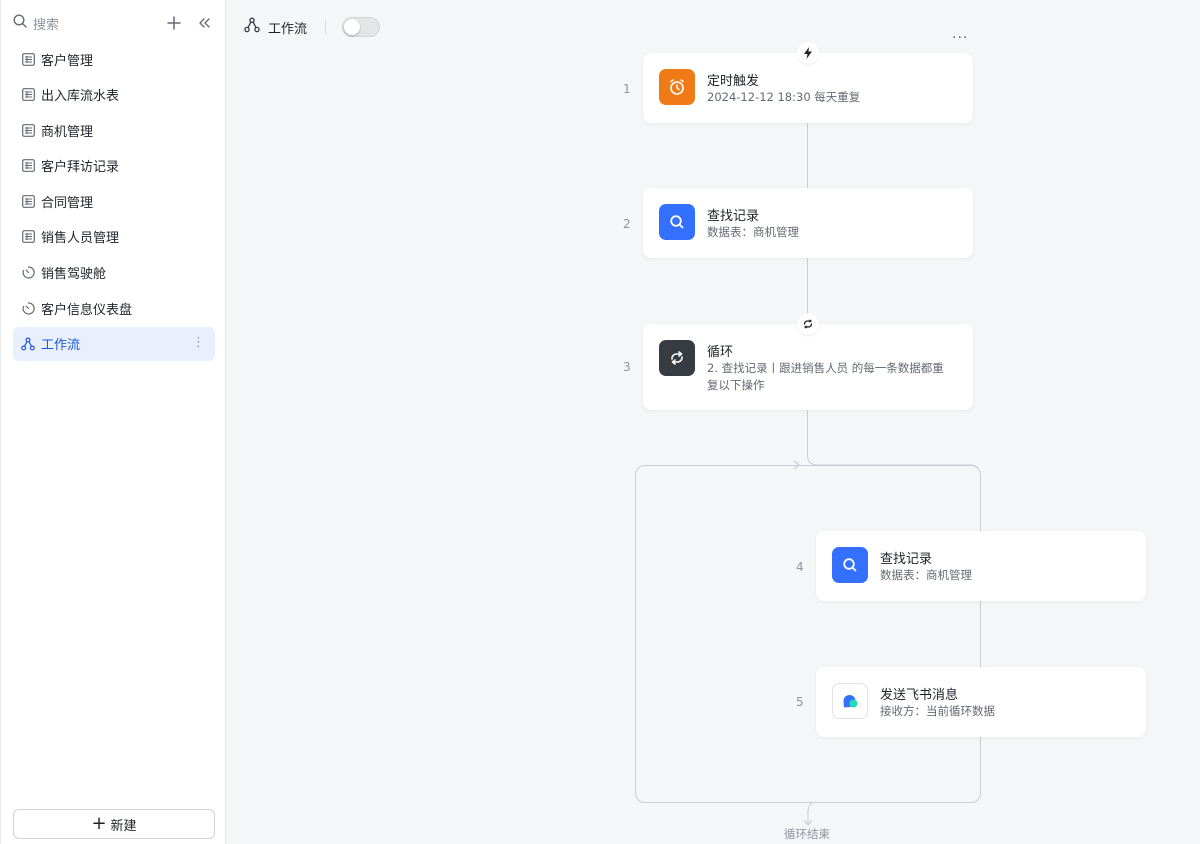 This screenshot has height=844, width=1200. I want to click on lightning-icon, so click(808, 53).